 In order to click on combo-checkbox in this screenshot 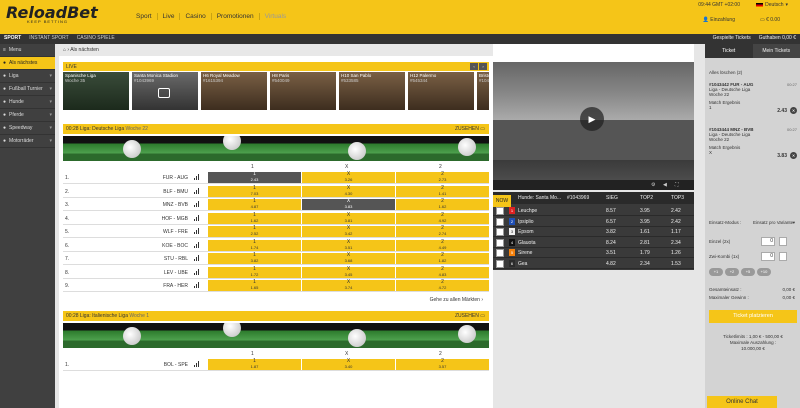, I will do `click(783, 256)`.